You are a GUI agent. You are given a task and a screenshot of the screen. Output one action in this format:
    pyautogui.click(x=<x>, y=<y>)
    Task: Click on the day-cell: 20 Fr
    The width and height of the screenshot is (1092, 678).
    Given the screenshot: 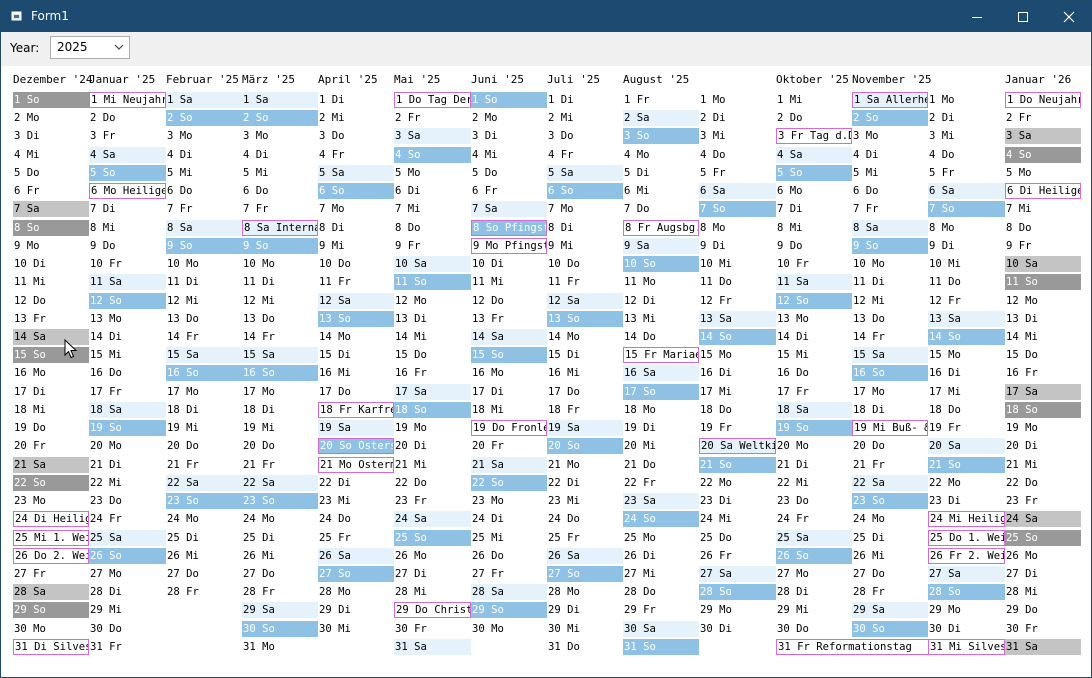 What is the action you would take?
    pyautogui.click(x=509, y=446)
    